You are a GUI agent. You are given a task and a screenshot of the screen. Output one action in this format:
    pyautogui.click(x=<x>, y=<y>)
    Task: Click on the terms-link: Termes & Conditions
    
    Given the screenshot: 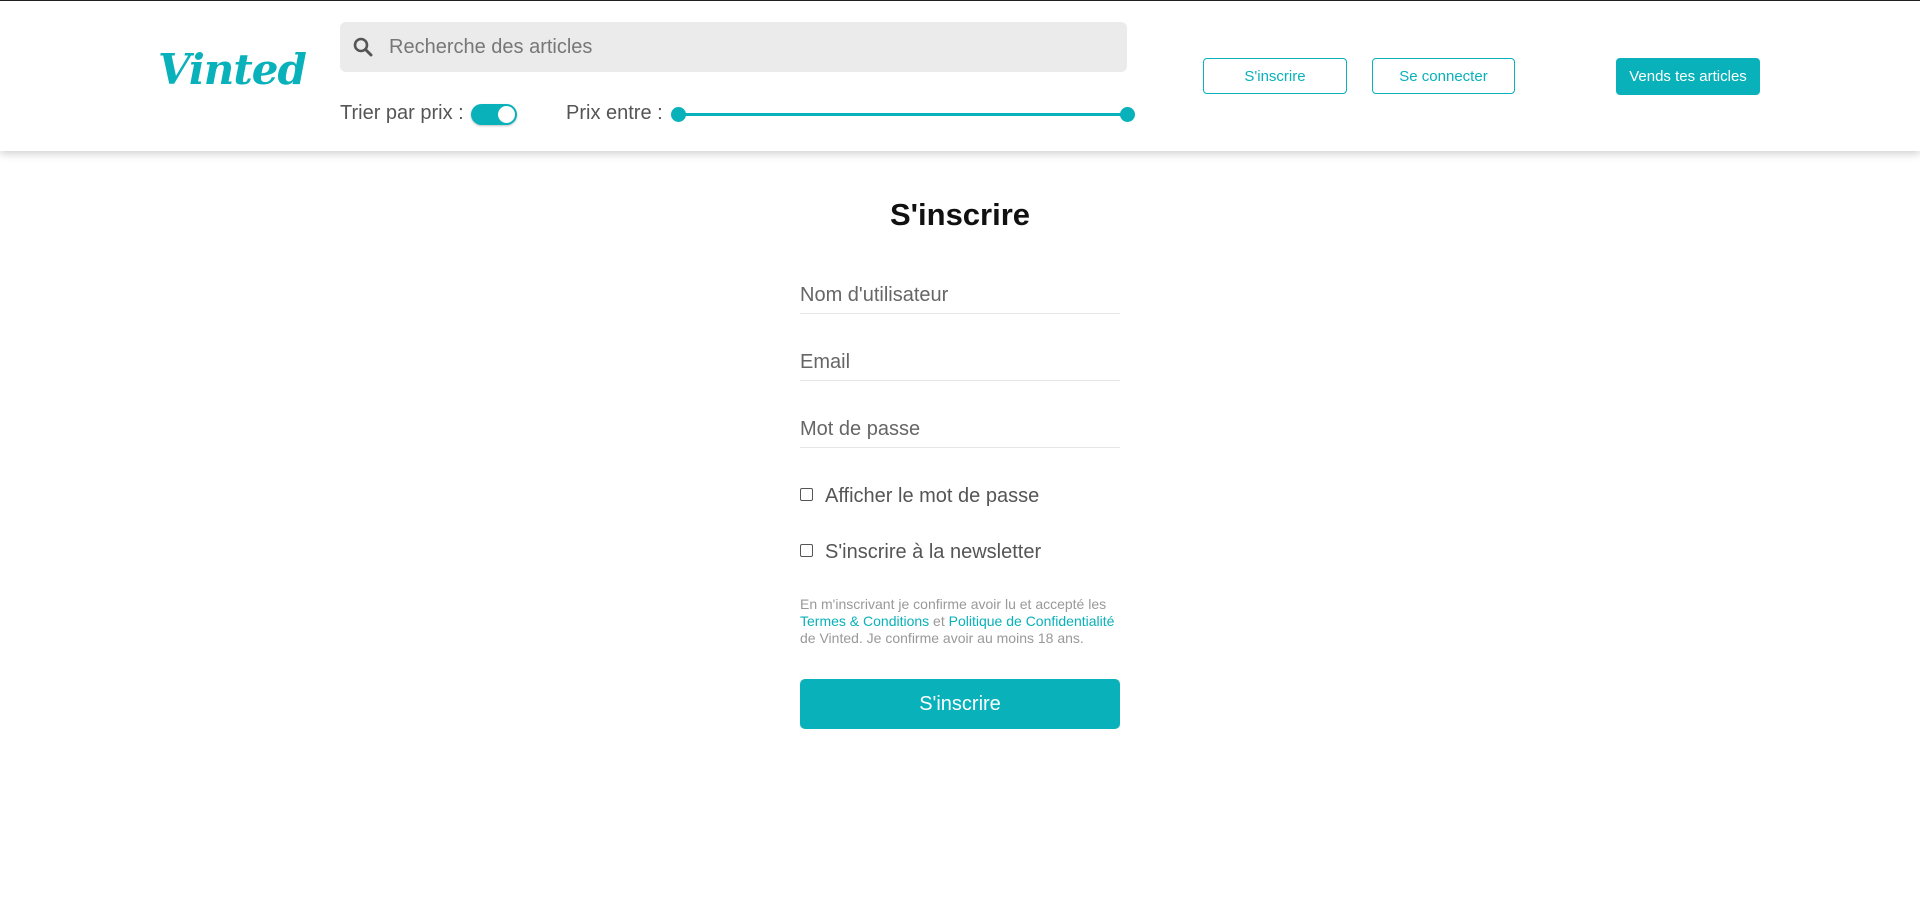 What is the action you would take?
    pyautogui.click(x=864, y=621)
    